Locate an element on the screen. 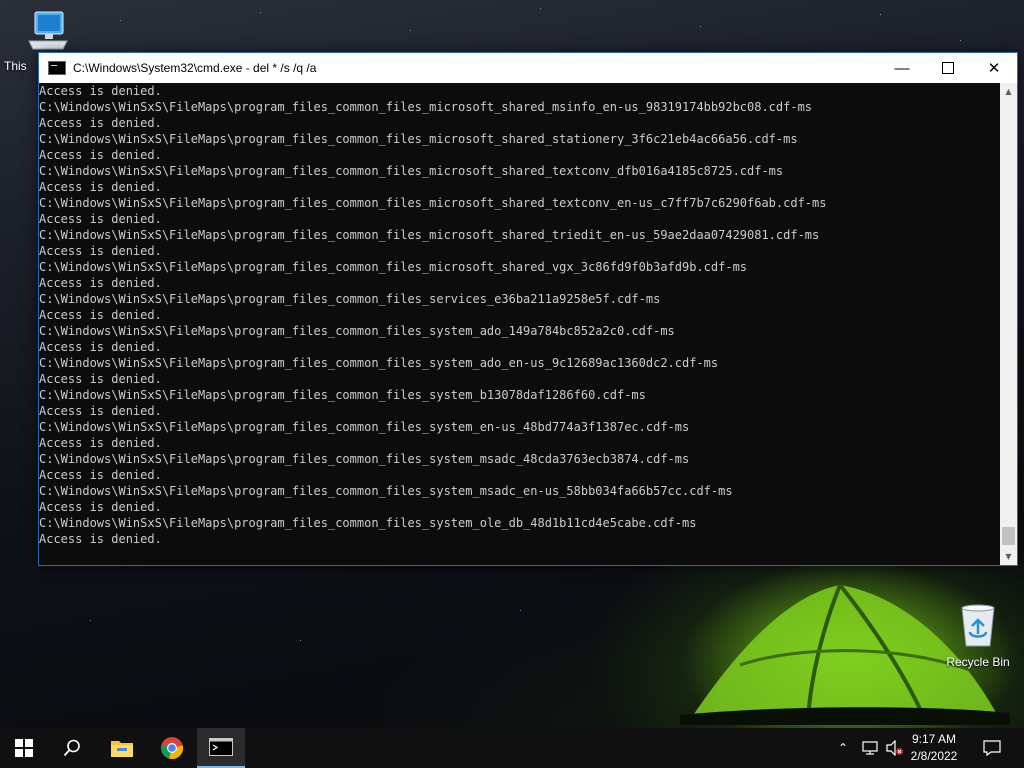  volume-muted-icon is located at coordinates (894, 748).